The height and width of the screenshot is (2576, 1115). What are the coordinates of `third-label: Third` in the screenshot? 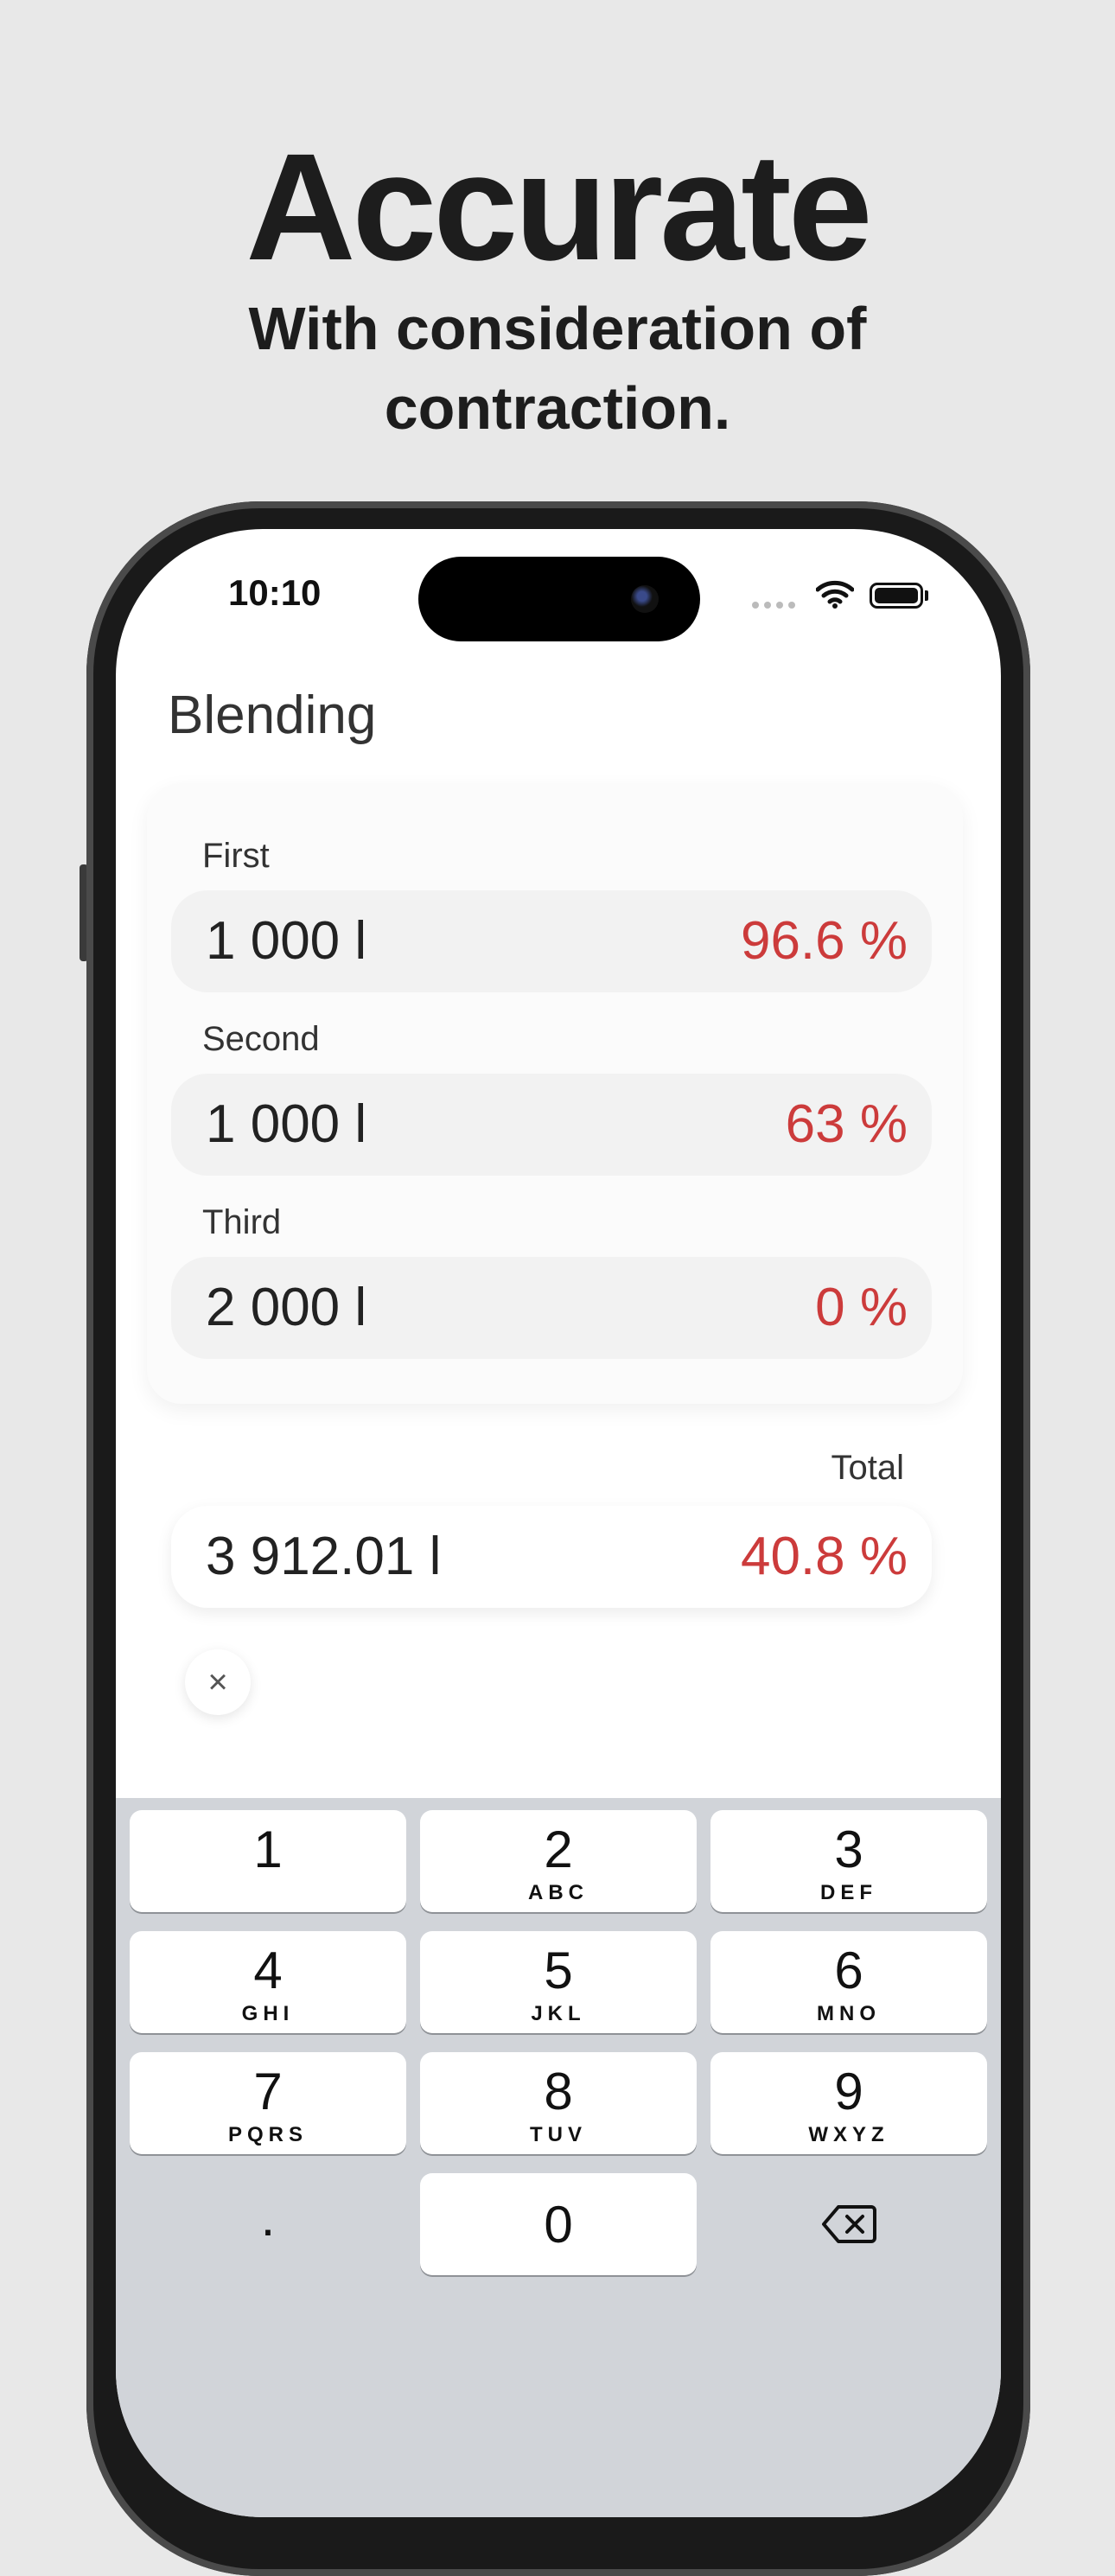 It's located at (242, 1222).